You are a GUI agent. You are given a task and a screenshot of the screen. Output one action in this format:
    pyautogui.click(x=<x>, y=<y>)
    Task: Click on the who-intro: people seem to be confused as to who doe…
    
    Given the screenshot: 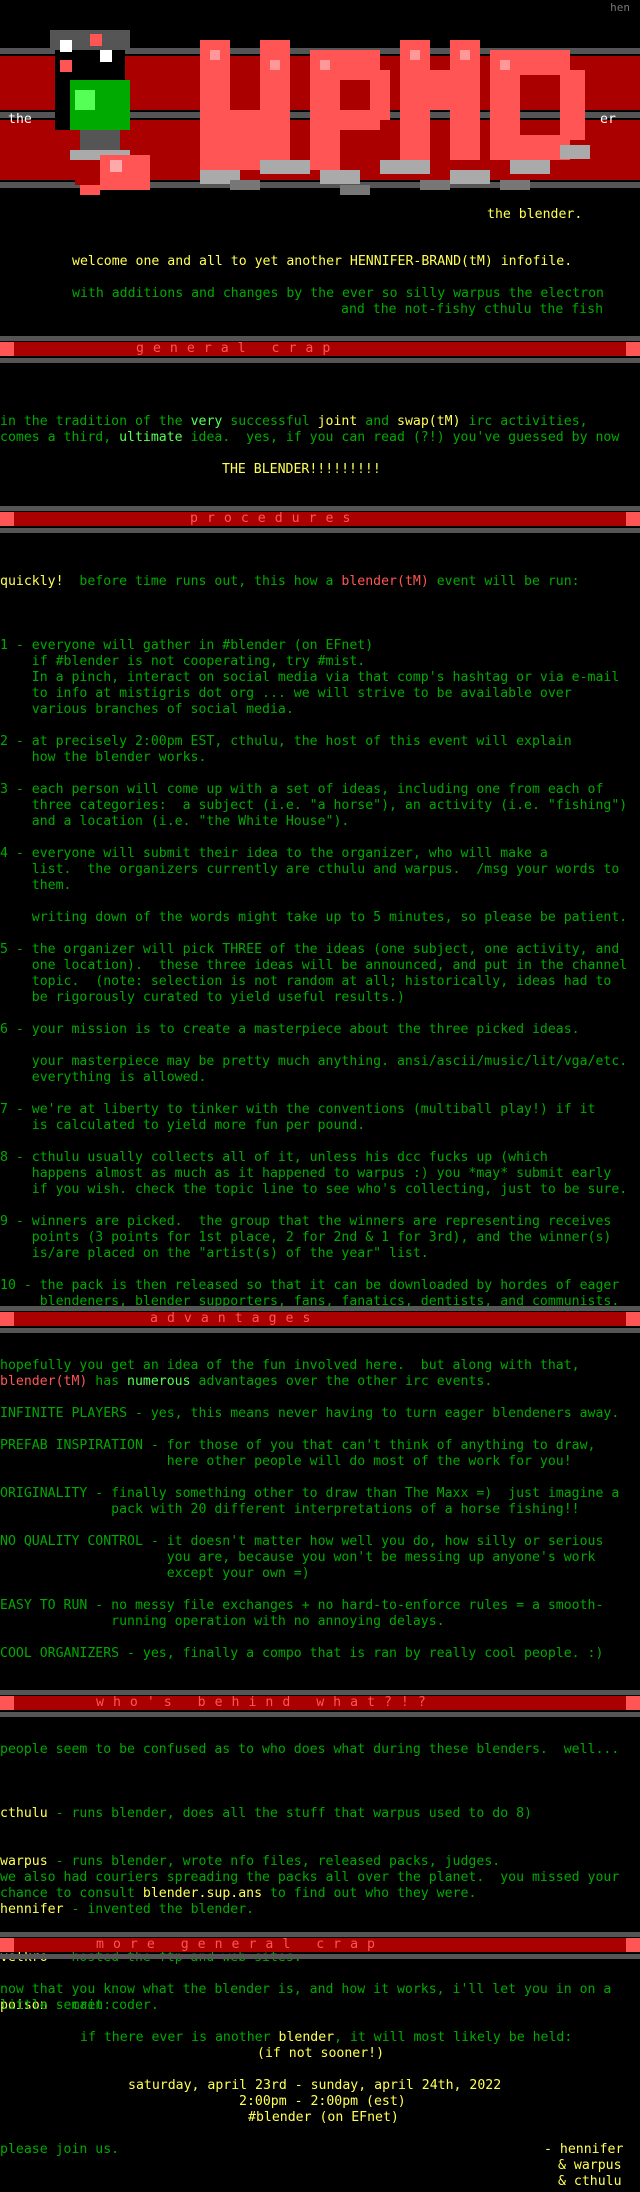 What is the action you would take?
    pyautogui.click(x=310, y=1749)
    